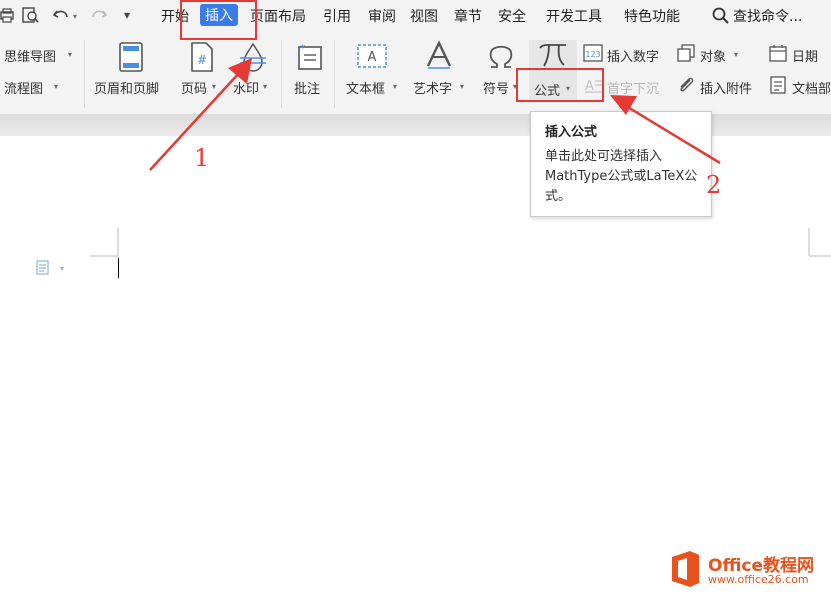 The height and width of the screenshot is (598, 831). What do you see at coordinates (435, 114) in the screenshot?
I see `annotation-arrows` at bounding box center [435, 114].